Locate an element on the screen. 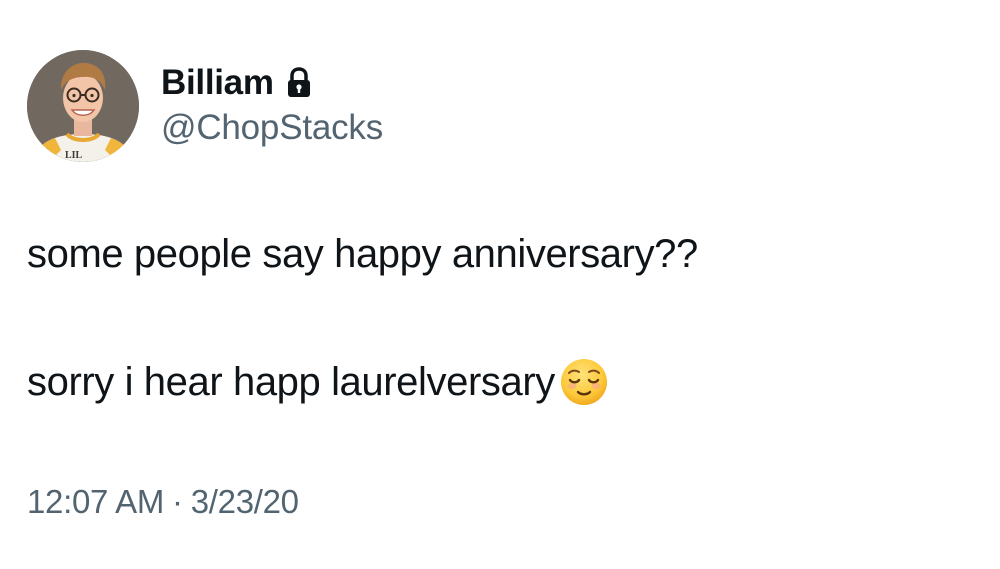 The width and height of the screenshot is (1000, 569). avatar-shirt-text: LIL is located at coordinates (74, 155).